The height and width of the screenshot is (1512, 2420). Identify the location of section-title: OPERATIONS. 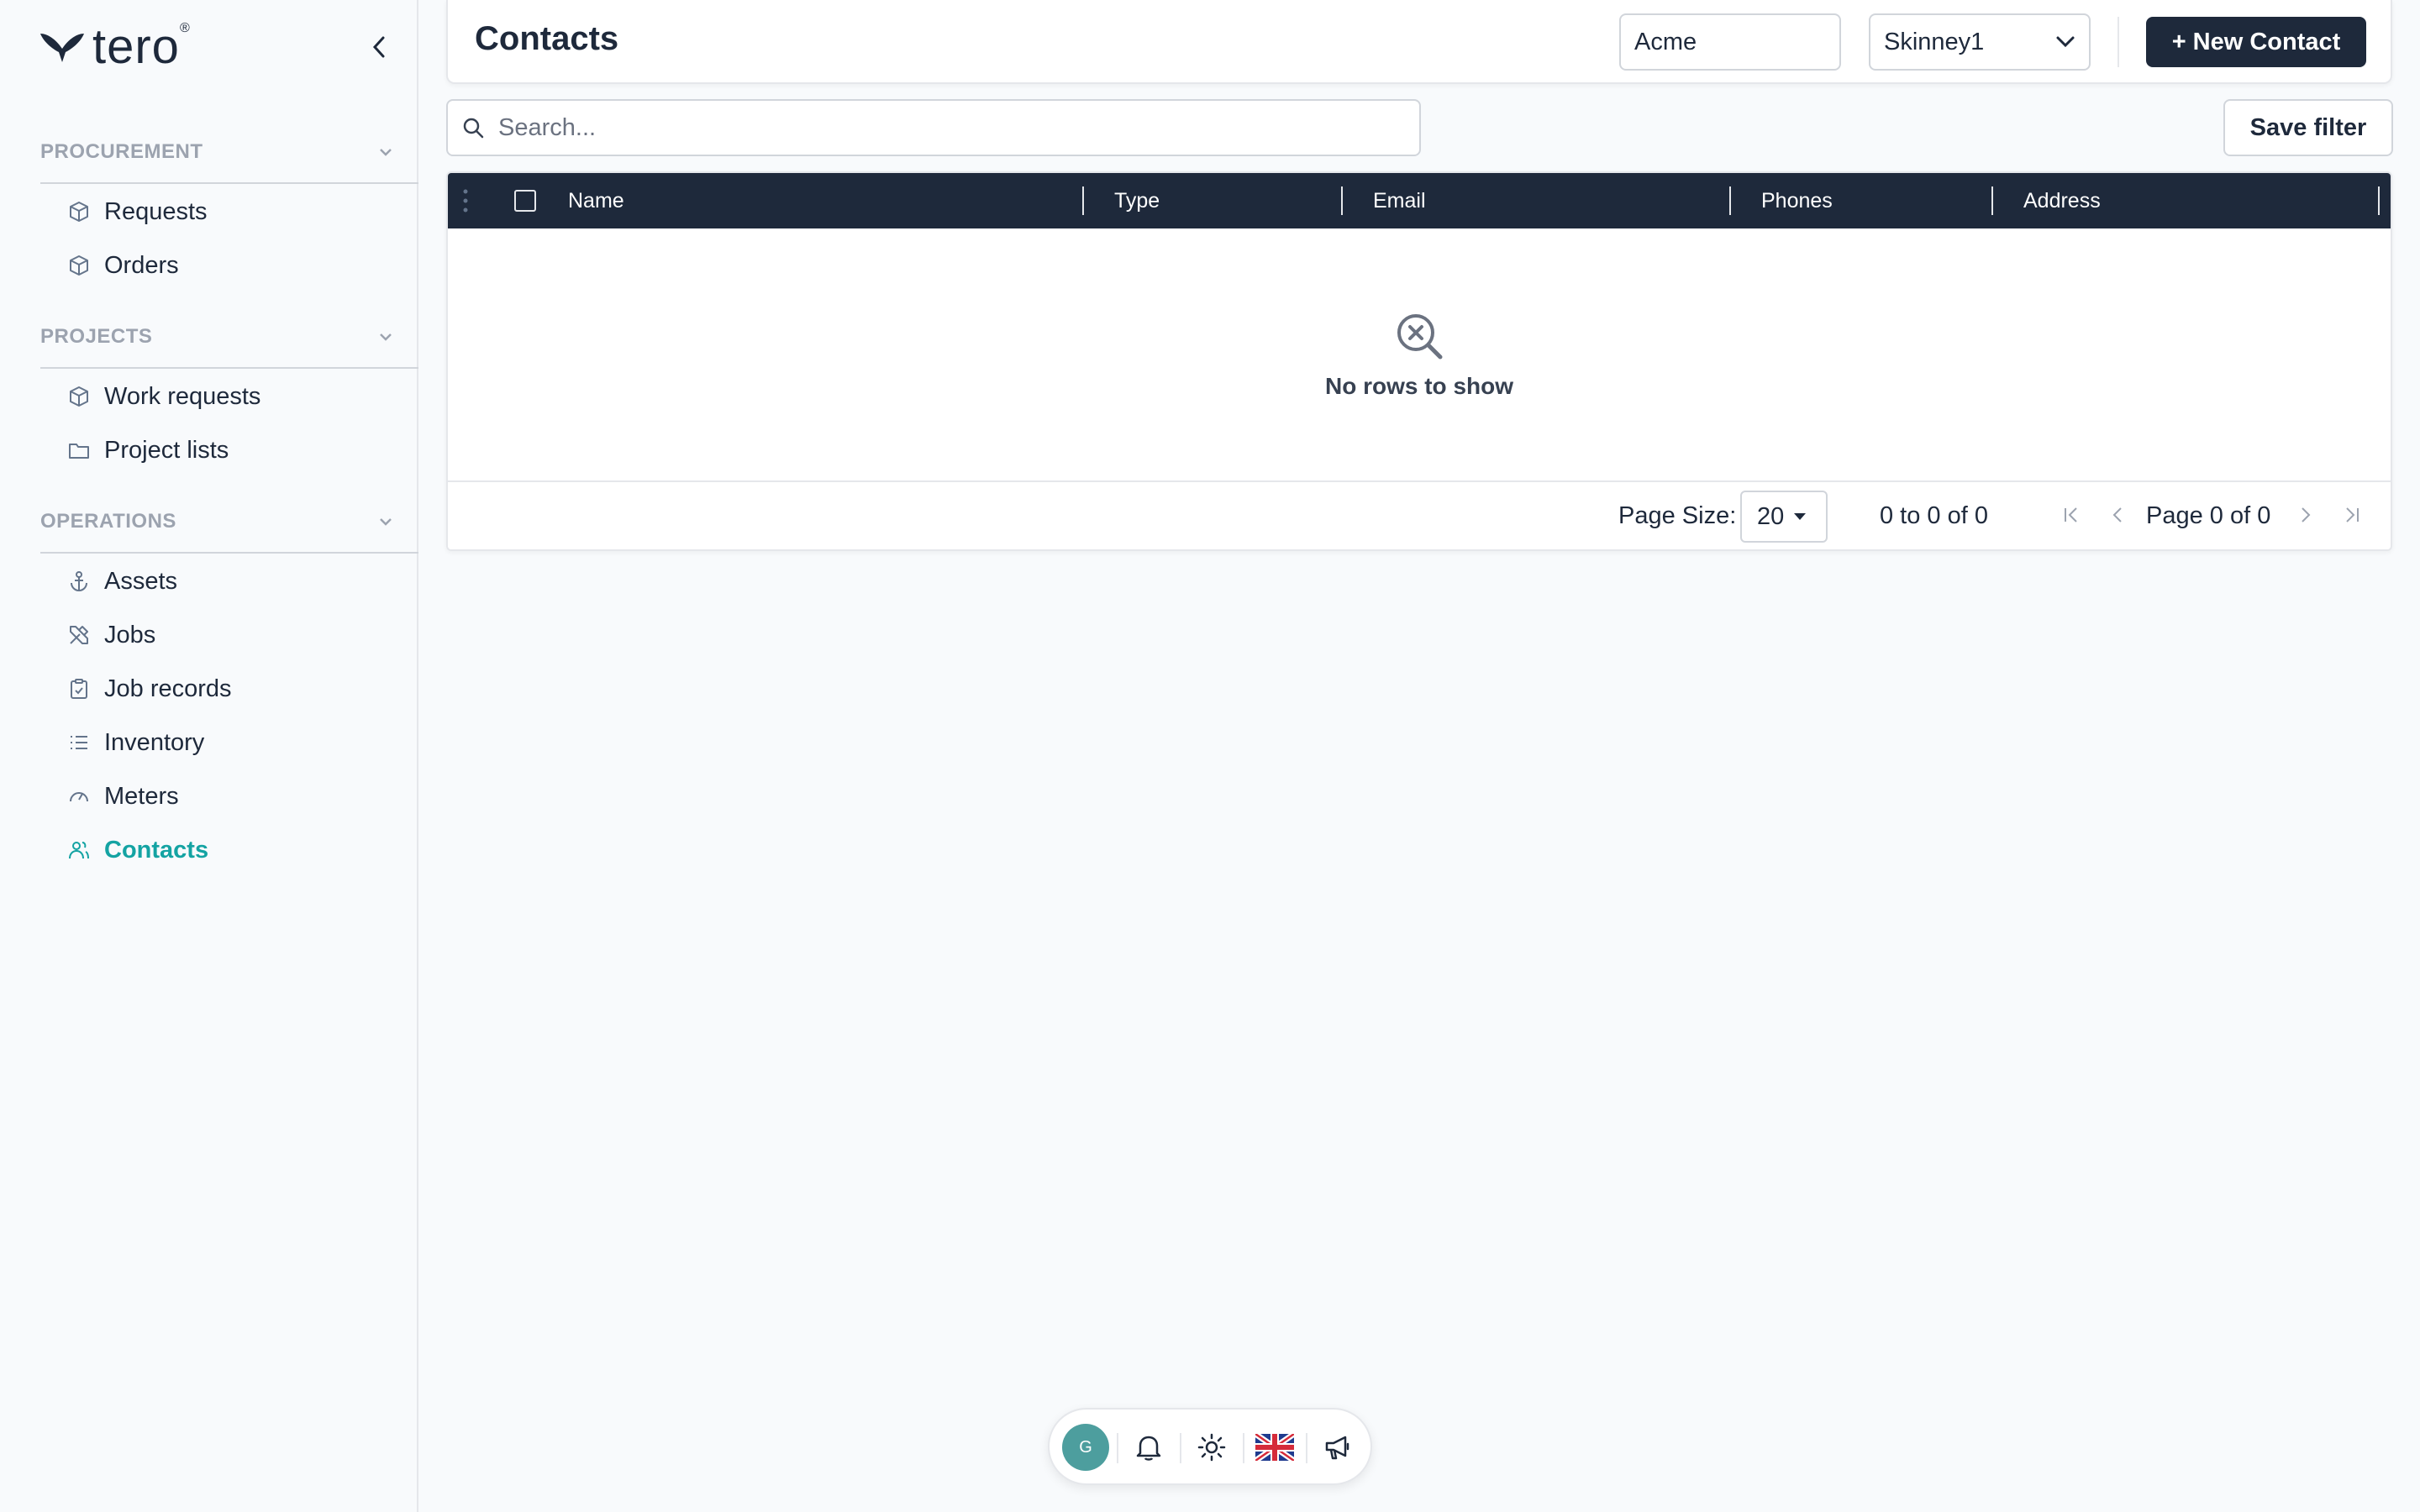
(108, 521).